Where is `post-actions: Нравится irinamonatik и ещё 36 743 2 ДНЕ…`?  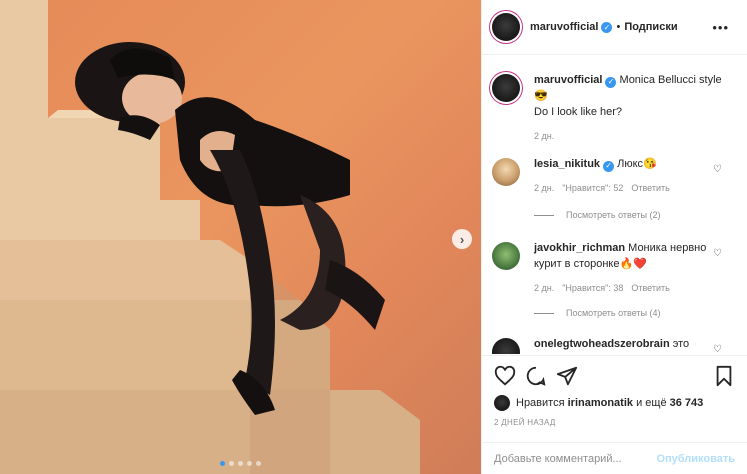 post-actions: Нравится irinamonatik и ещё 36 743 2 ДНЕ… is located at coordinates (614, 414).